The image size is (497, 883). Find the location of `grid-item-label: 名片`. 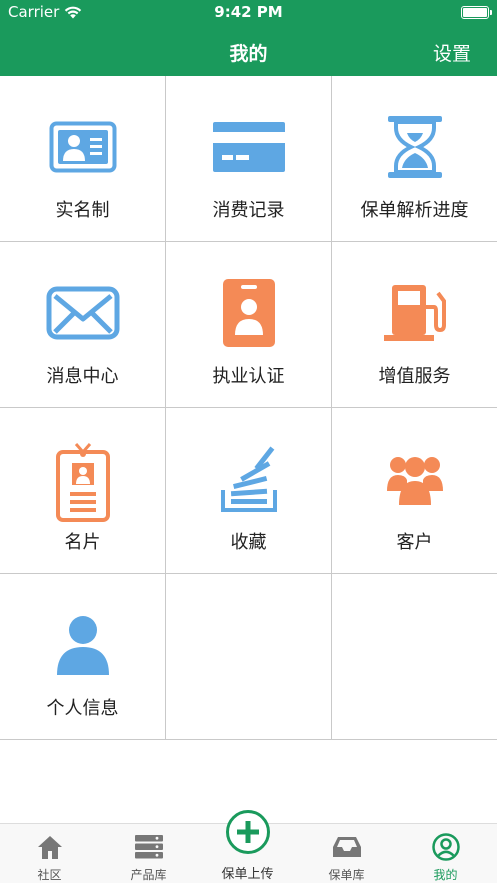

grid-item-label: 名片 is located at coordinates (82, 542).